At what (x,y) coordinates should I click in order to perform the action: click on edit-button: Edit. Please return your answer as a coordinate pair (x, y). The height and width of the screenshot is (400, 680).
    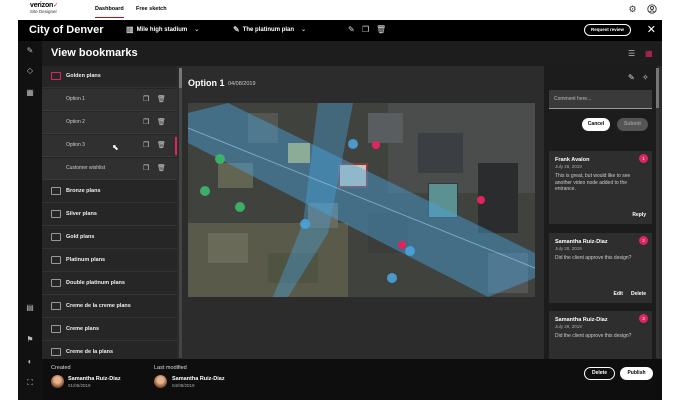
    Looking at the image, I should click on (618, 294).